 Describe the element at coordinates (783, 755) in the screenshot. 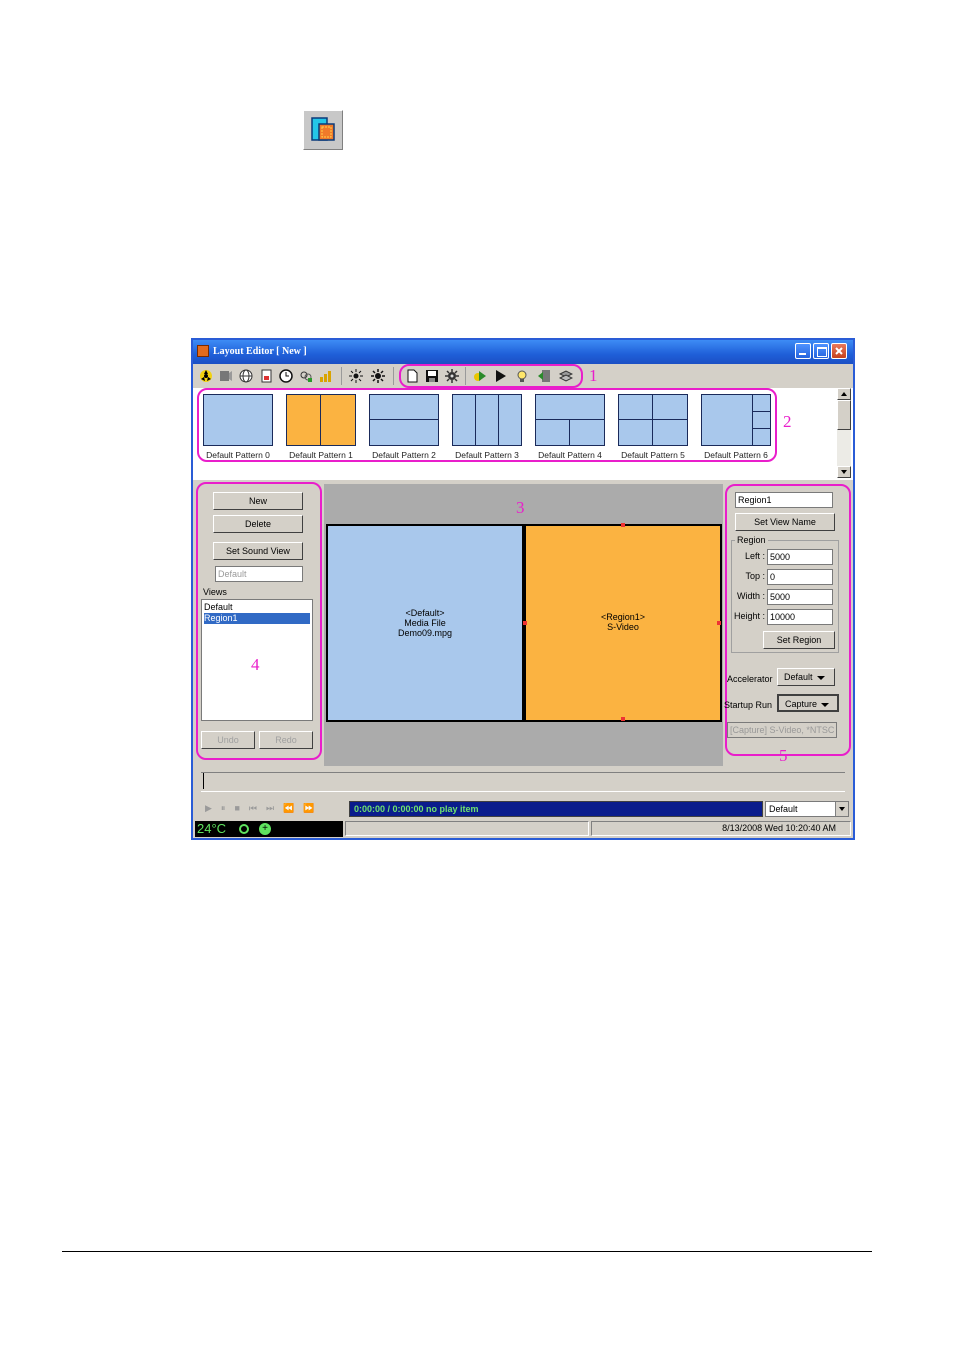

I see `callout-5-number: 5` at that location.